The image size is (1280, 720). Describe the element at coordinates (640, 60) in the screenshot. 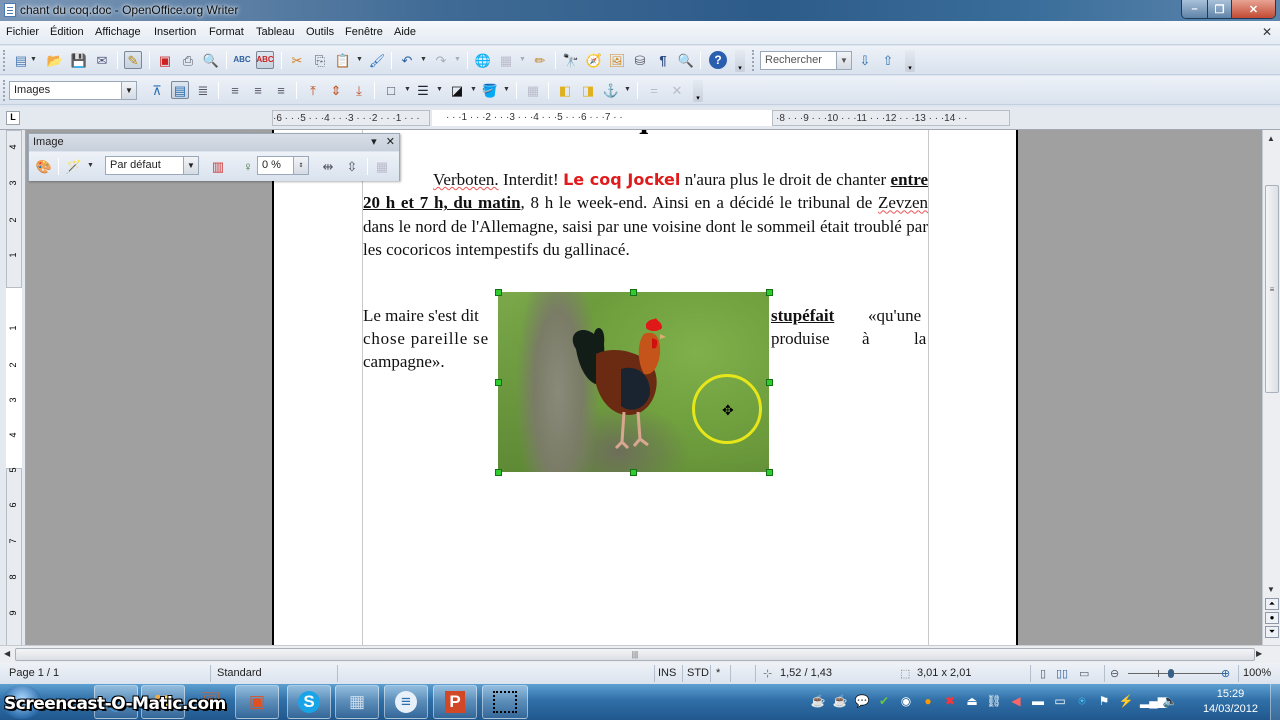

I see `data-sources-icon: ⛁` at that location.